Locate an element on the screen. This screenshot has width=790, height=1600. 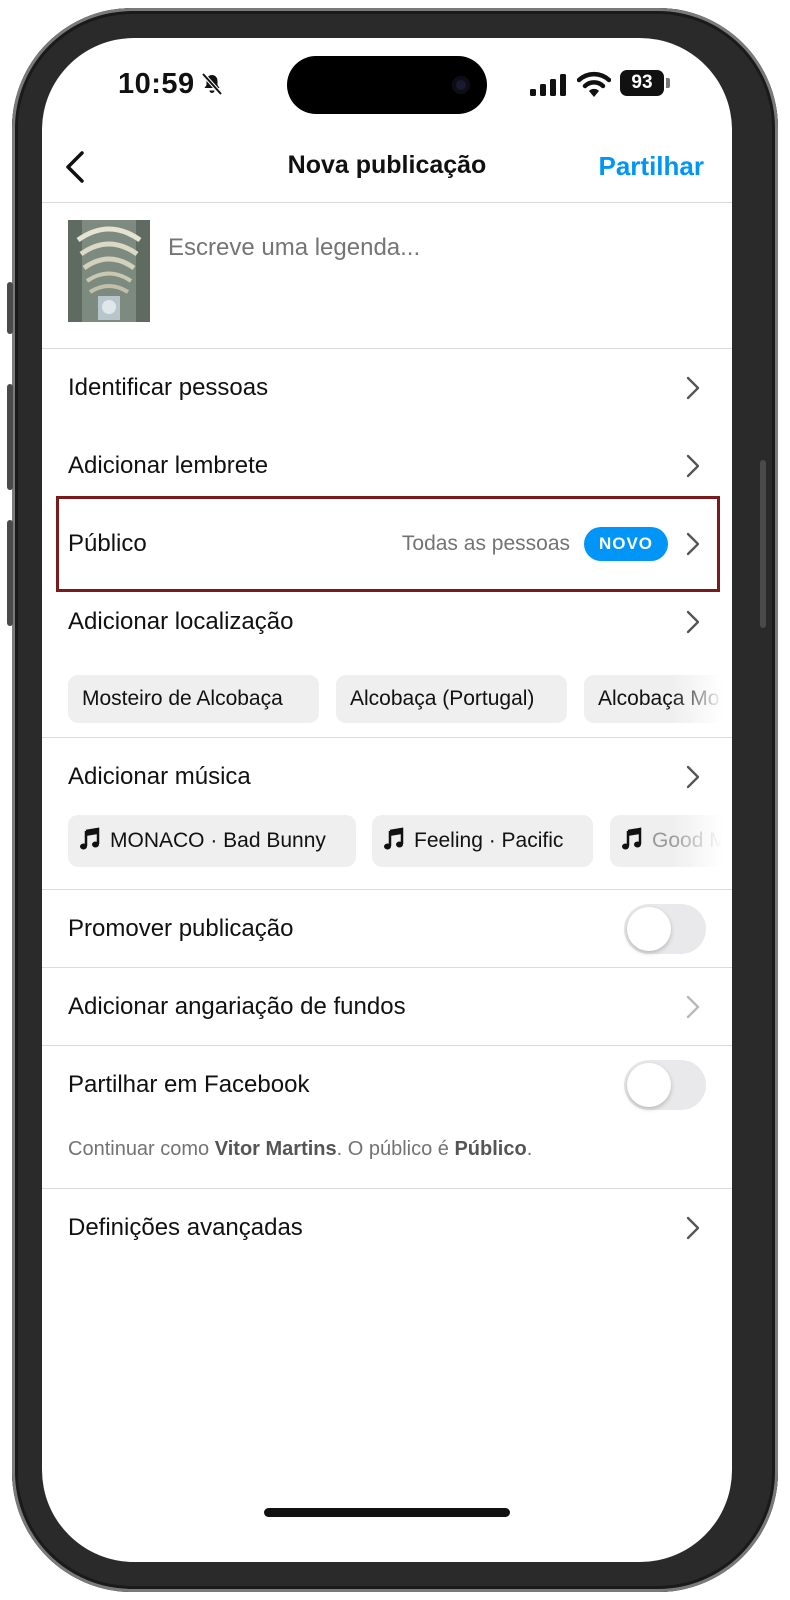
music-chip: Good M is located at coordinates (671, 841).